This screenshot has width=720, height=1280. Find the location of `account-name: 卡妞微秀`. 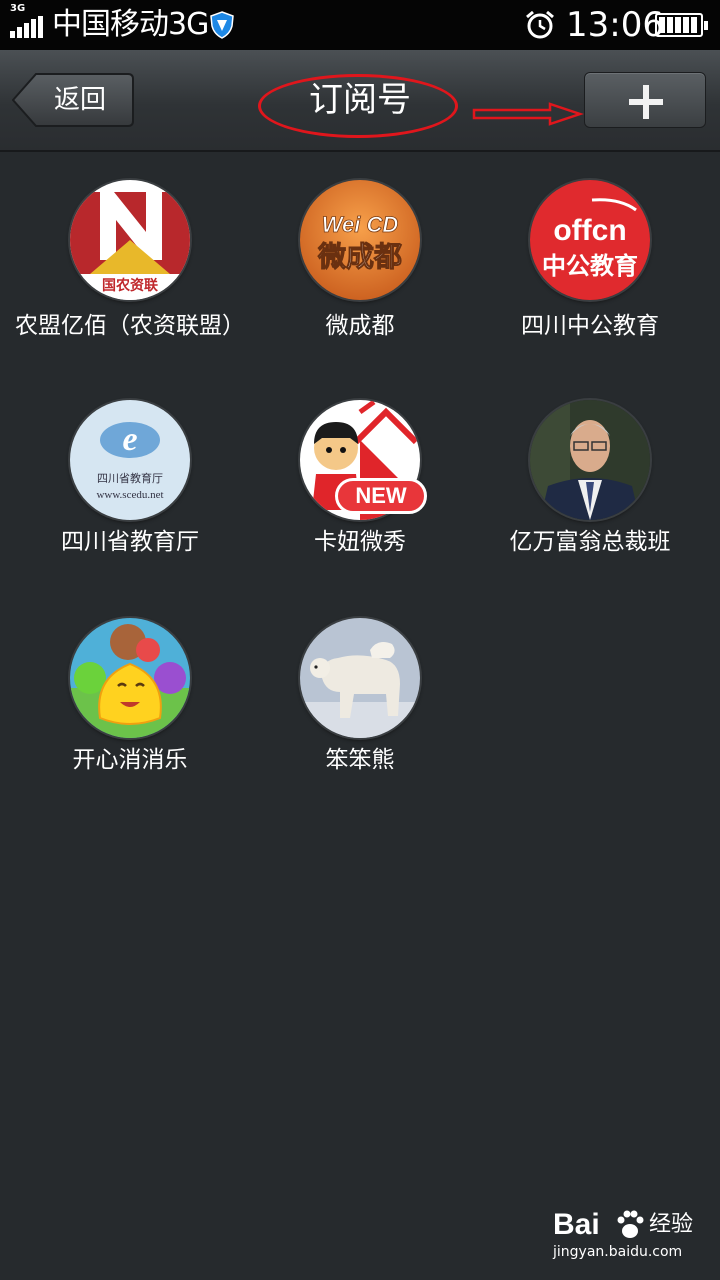

account-name: 卡妞微秀 is located at coordinates (360, 542).